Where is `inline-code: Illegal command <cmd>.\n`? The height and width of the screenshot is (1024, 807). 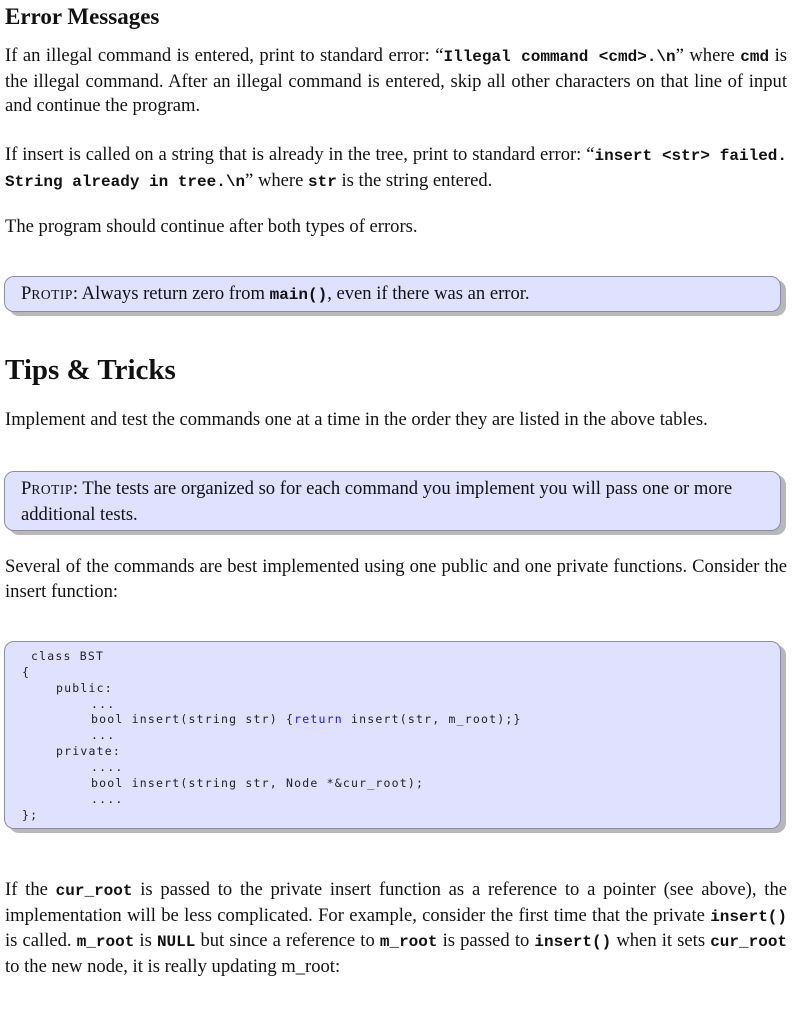
inline-code: Illegal command <cmd>.\n is located at coordinates (559, 57).